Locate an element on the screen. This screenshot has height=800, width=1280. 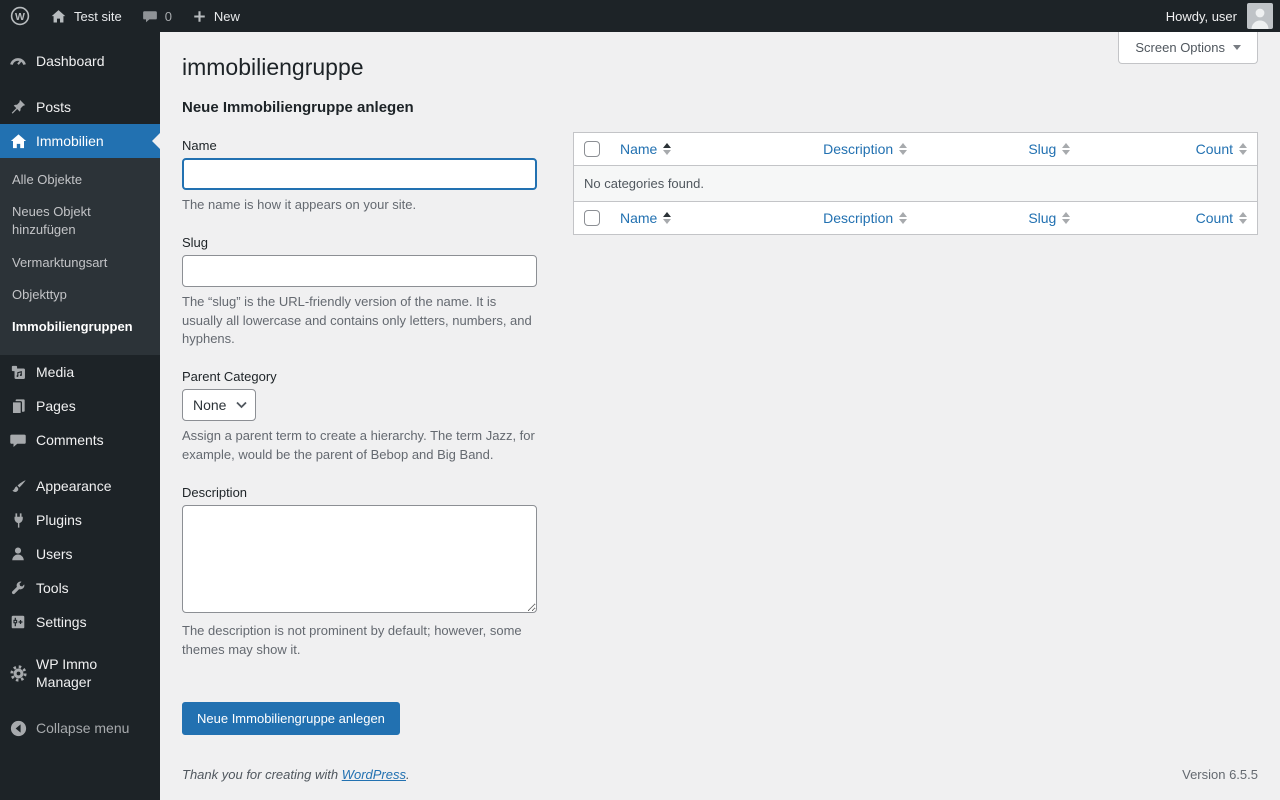
site-name-menu: Test site is located at coordinates (86, 16).